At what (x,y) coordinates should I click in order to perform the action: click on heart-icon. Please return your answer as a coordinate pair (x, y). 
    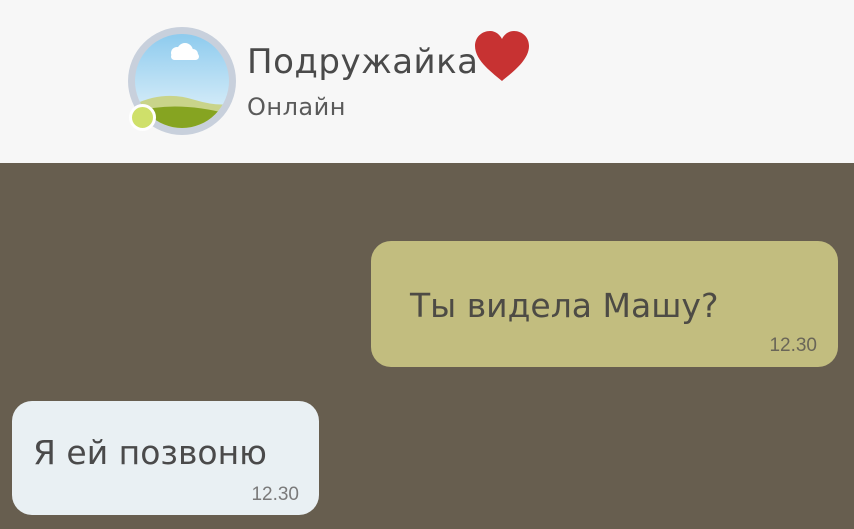
    Looking at the image, I should click on (502, 56).